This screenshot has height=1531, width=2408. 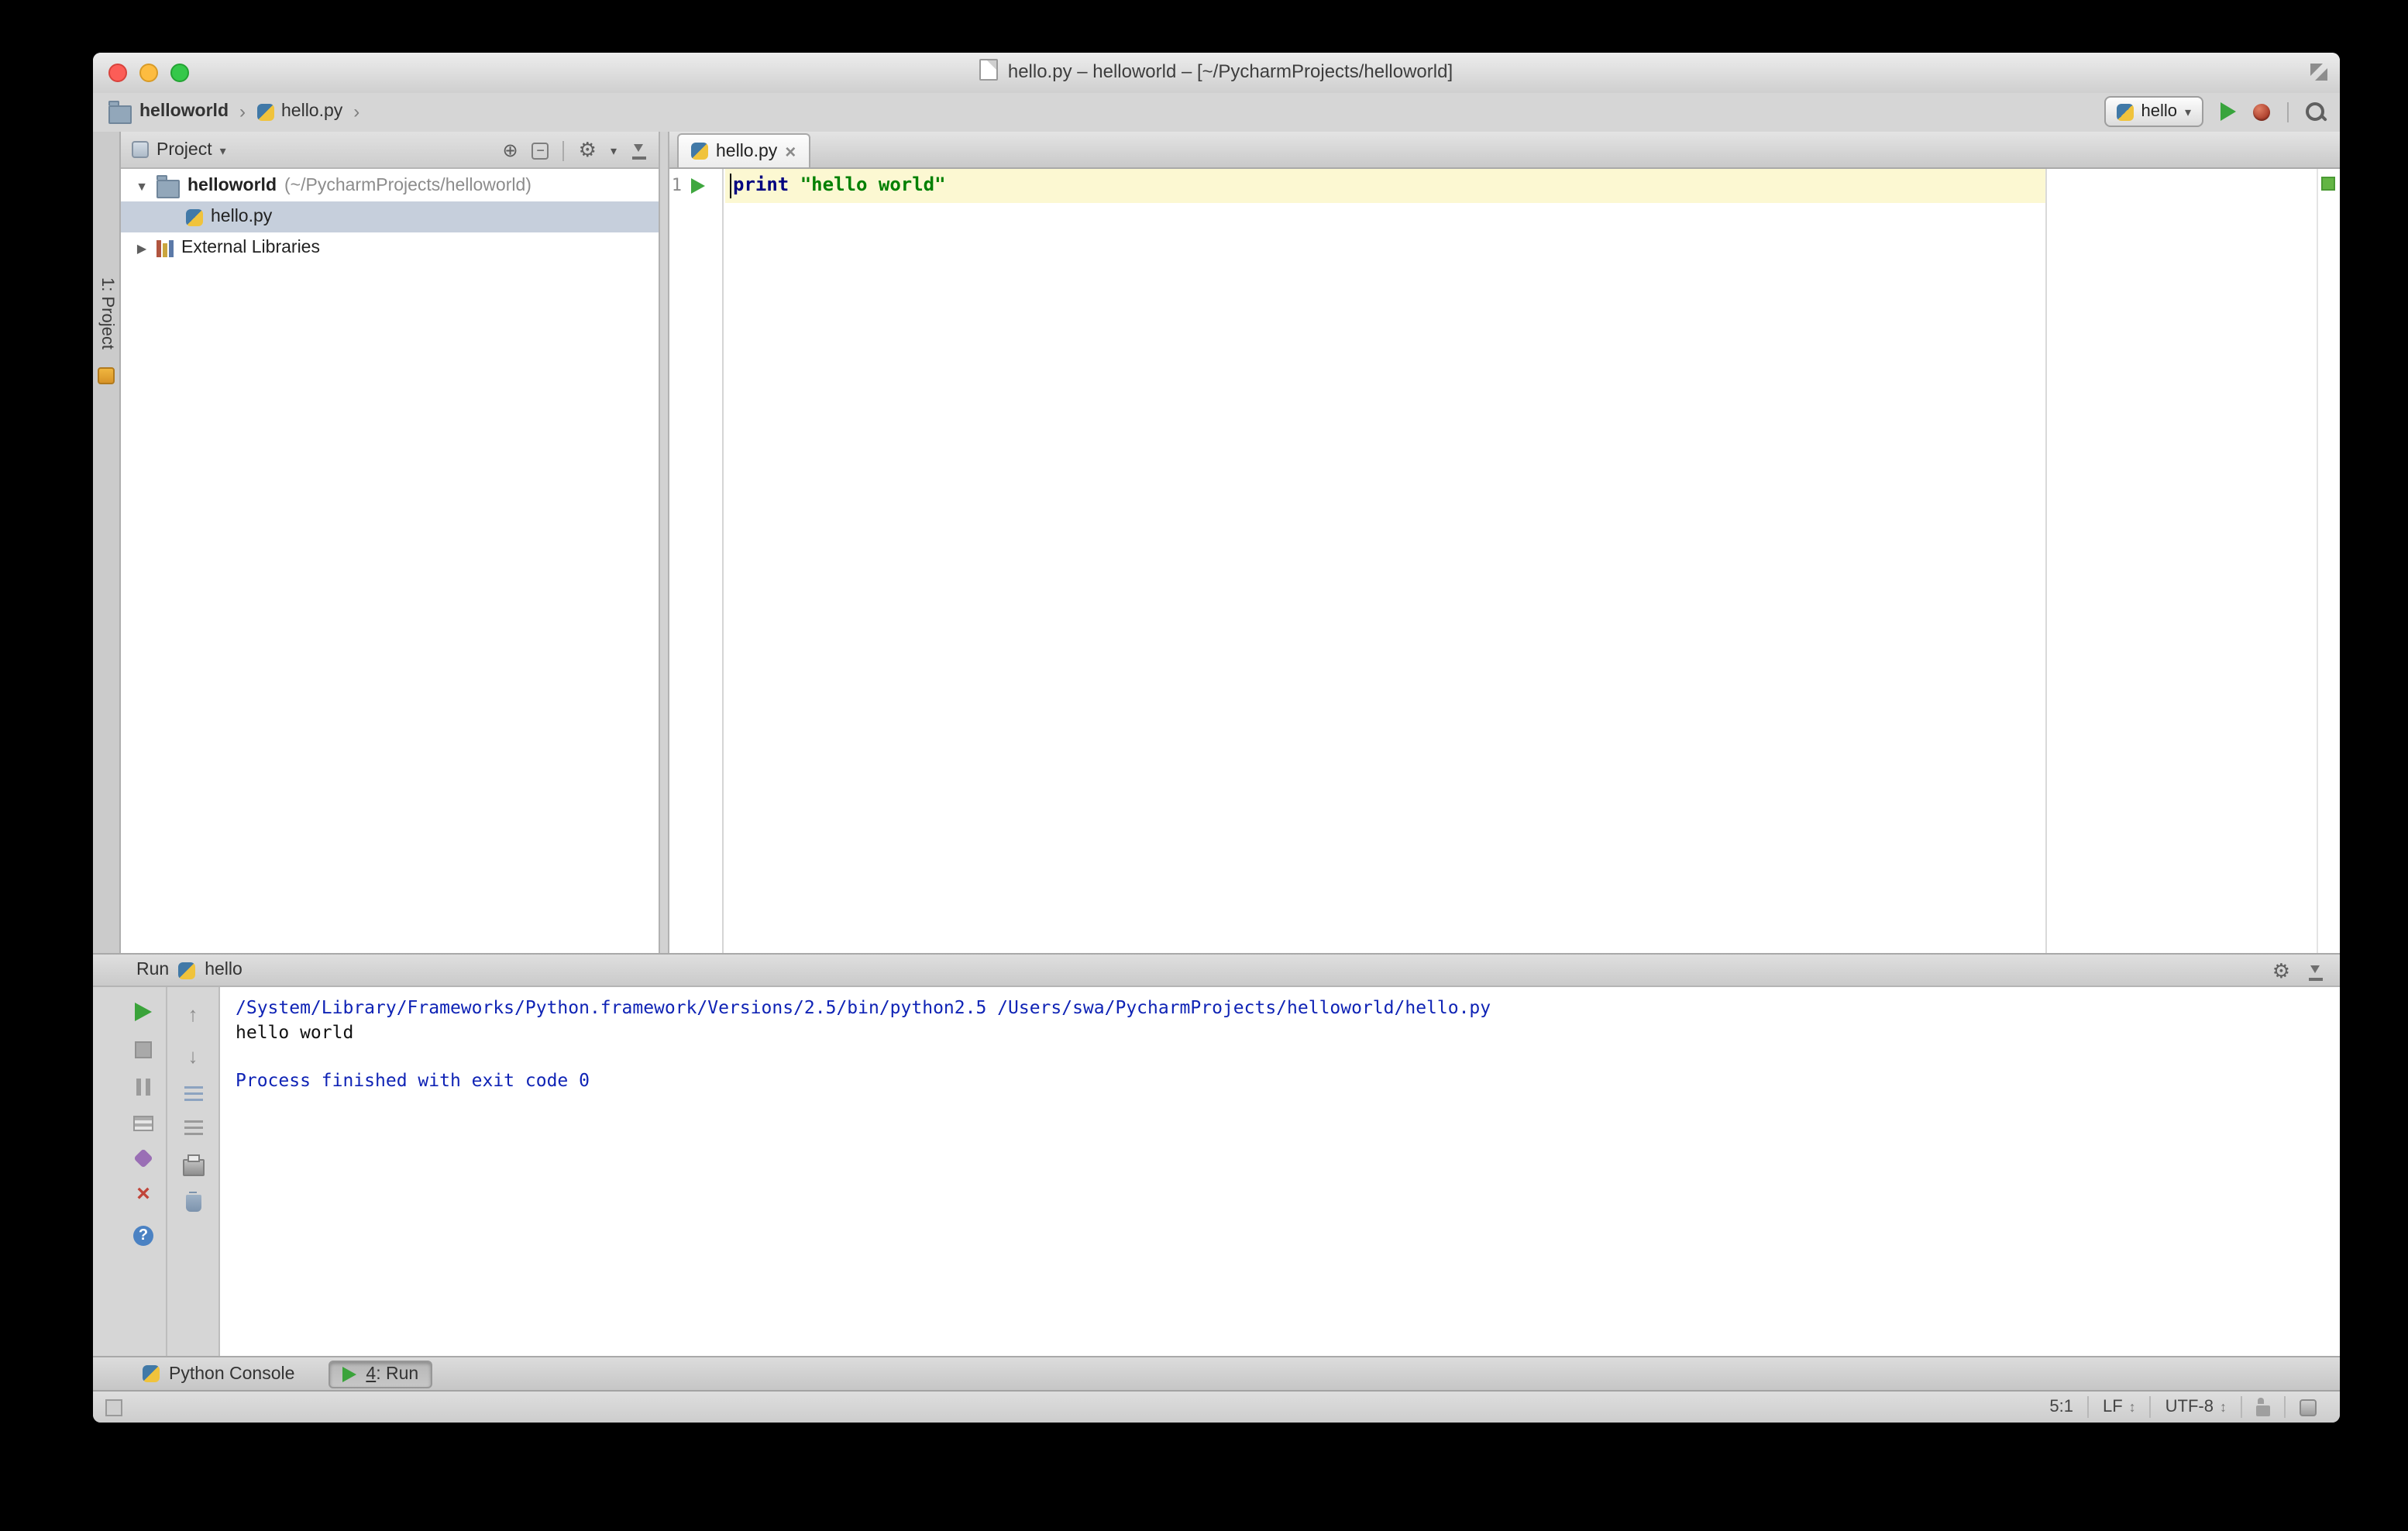 I want to click on run-config-name: hello, so click(x=224, y=970).